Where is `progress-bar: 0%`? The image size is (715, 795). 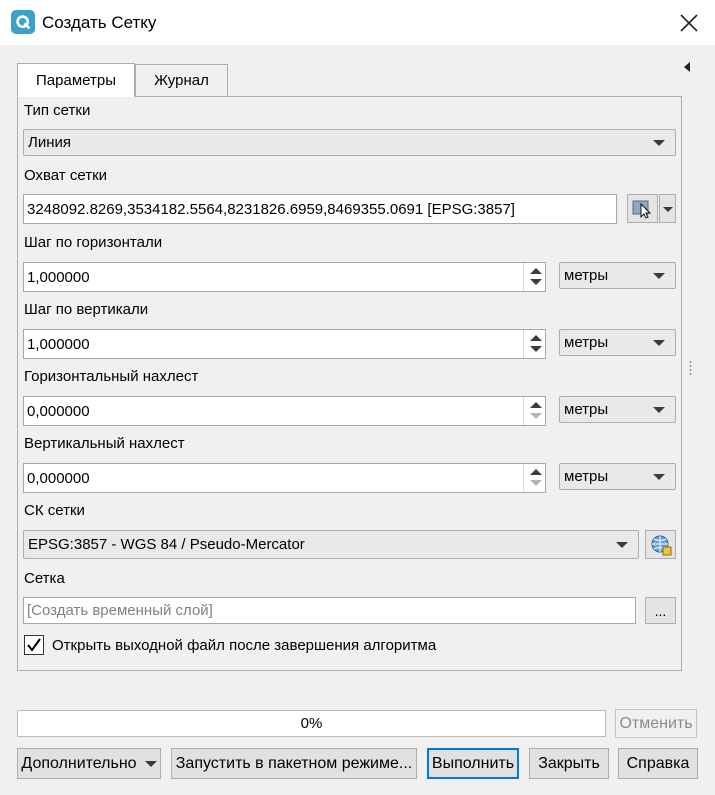
progress-bar: 0% is located at coordinates (311, 723).